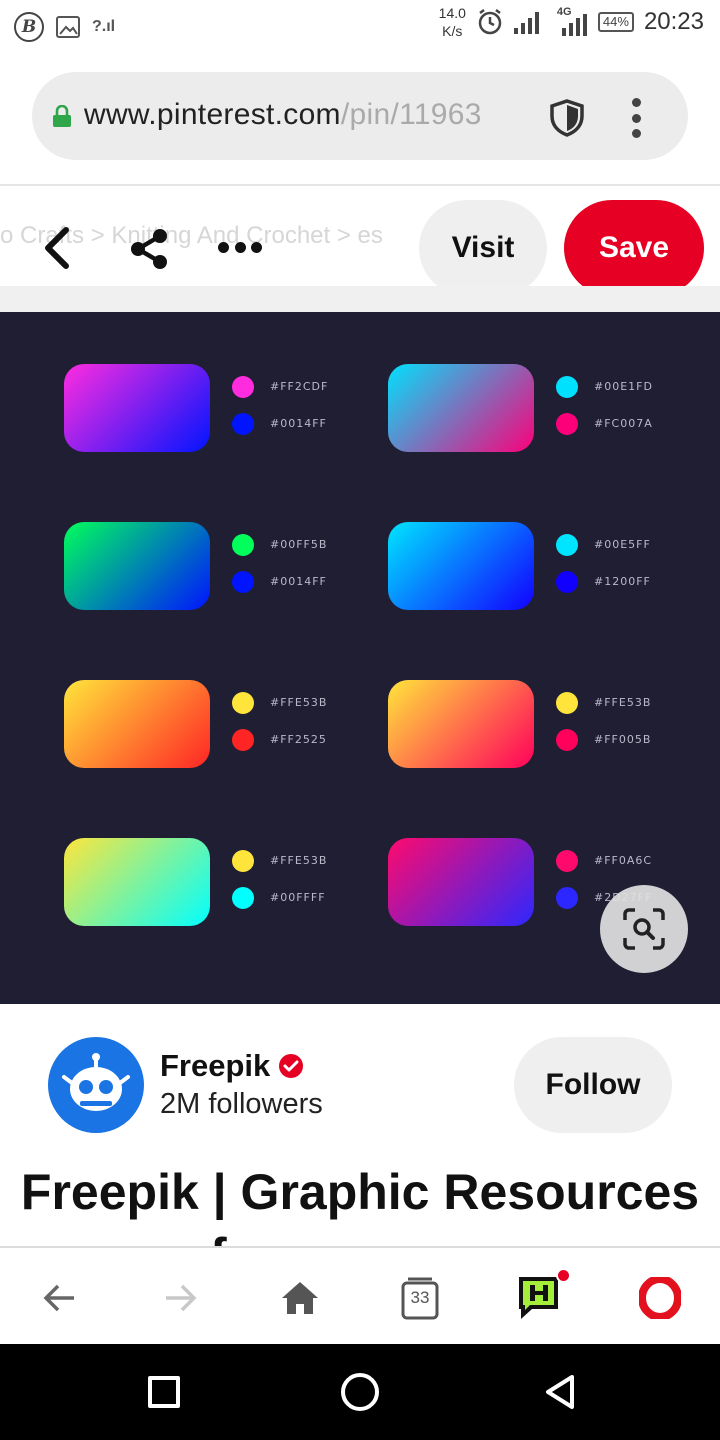 The height and width of the screenshot is (1440, 720). Describe the element at coordinates (623, 386) in the screenshot. I see `hex-code-label: #00E1FD` at that location.